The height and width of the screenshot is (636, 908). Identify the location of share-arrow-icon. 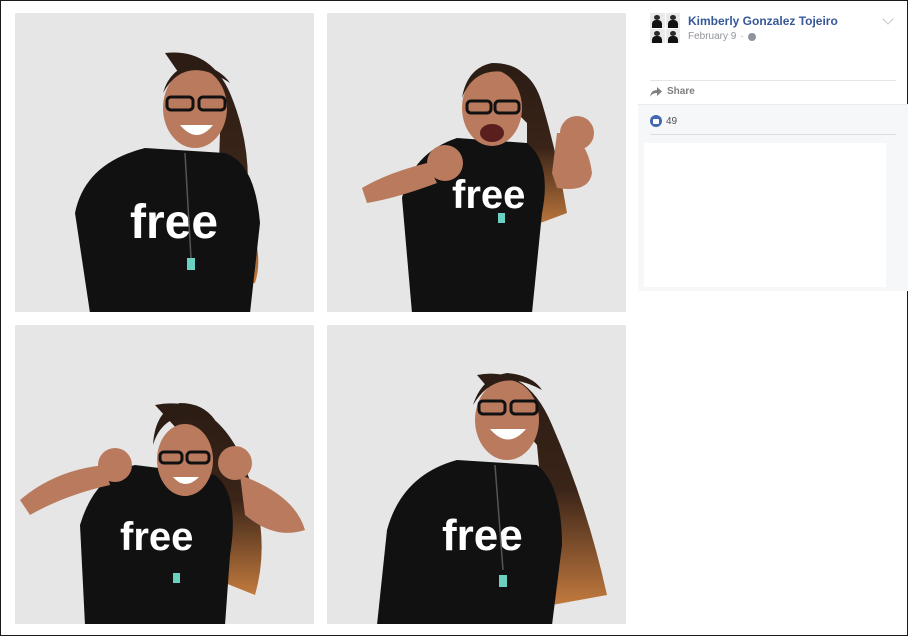
(656, 91).